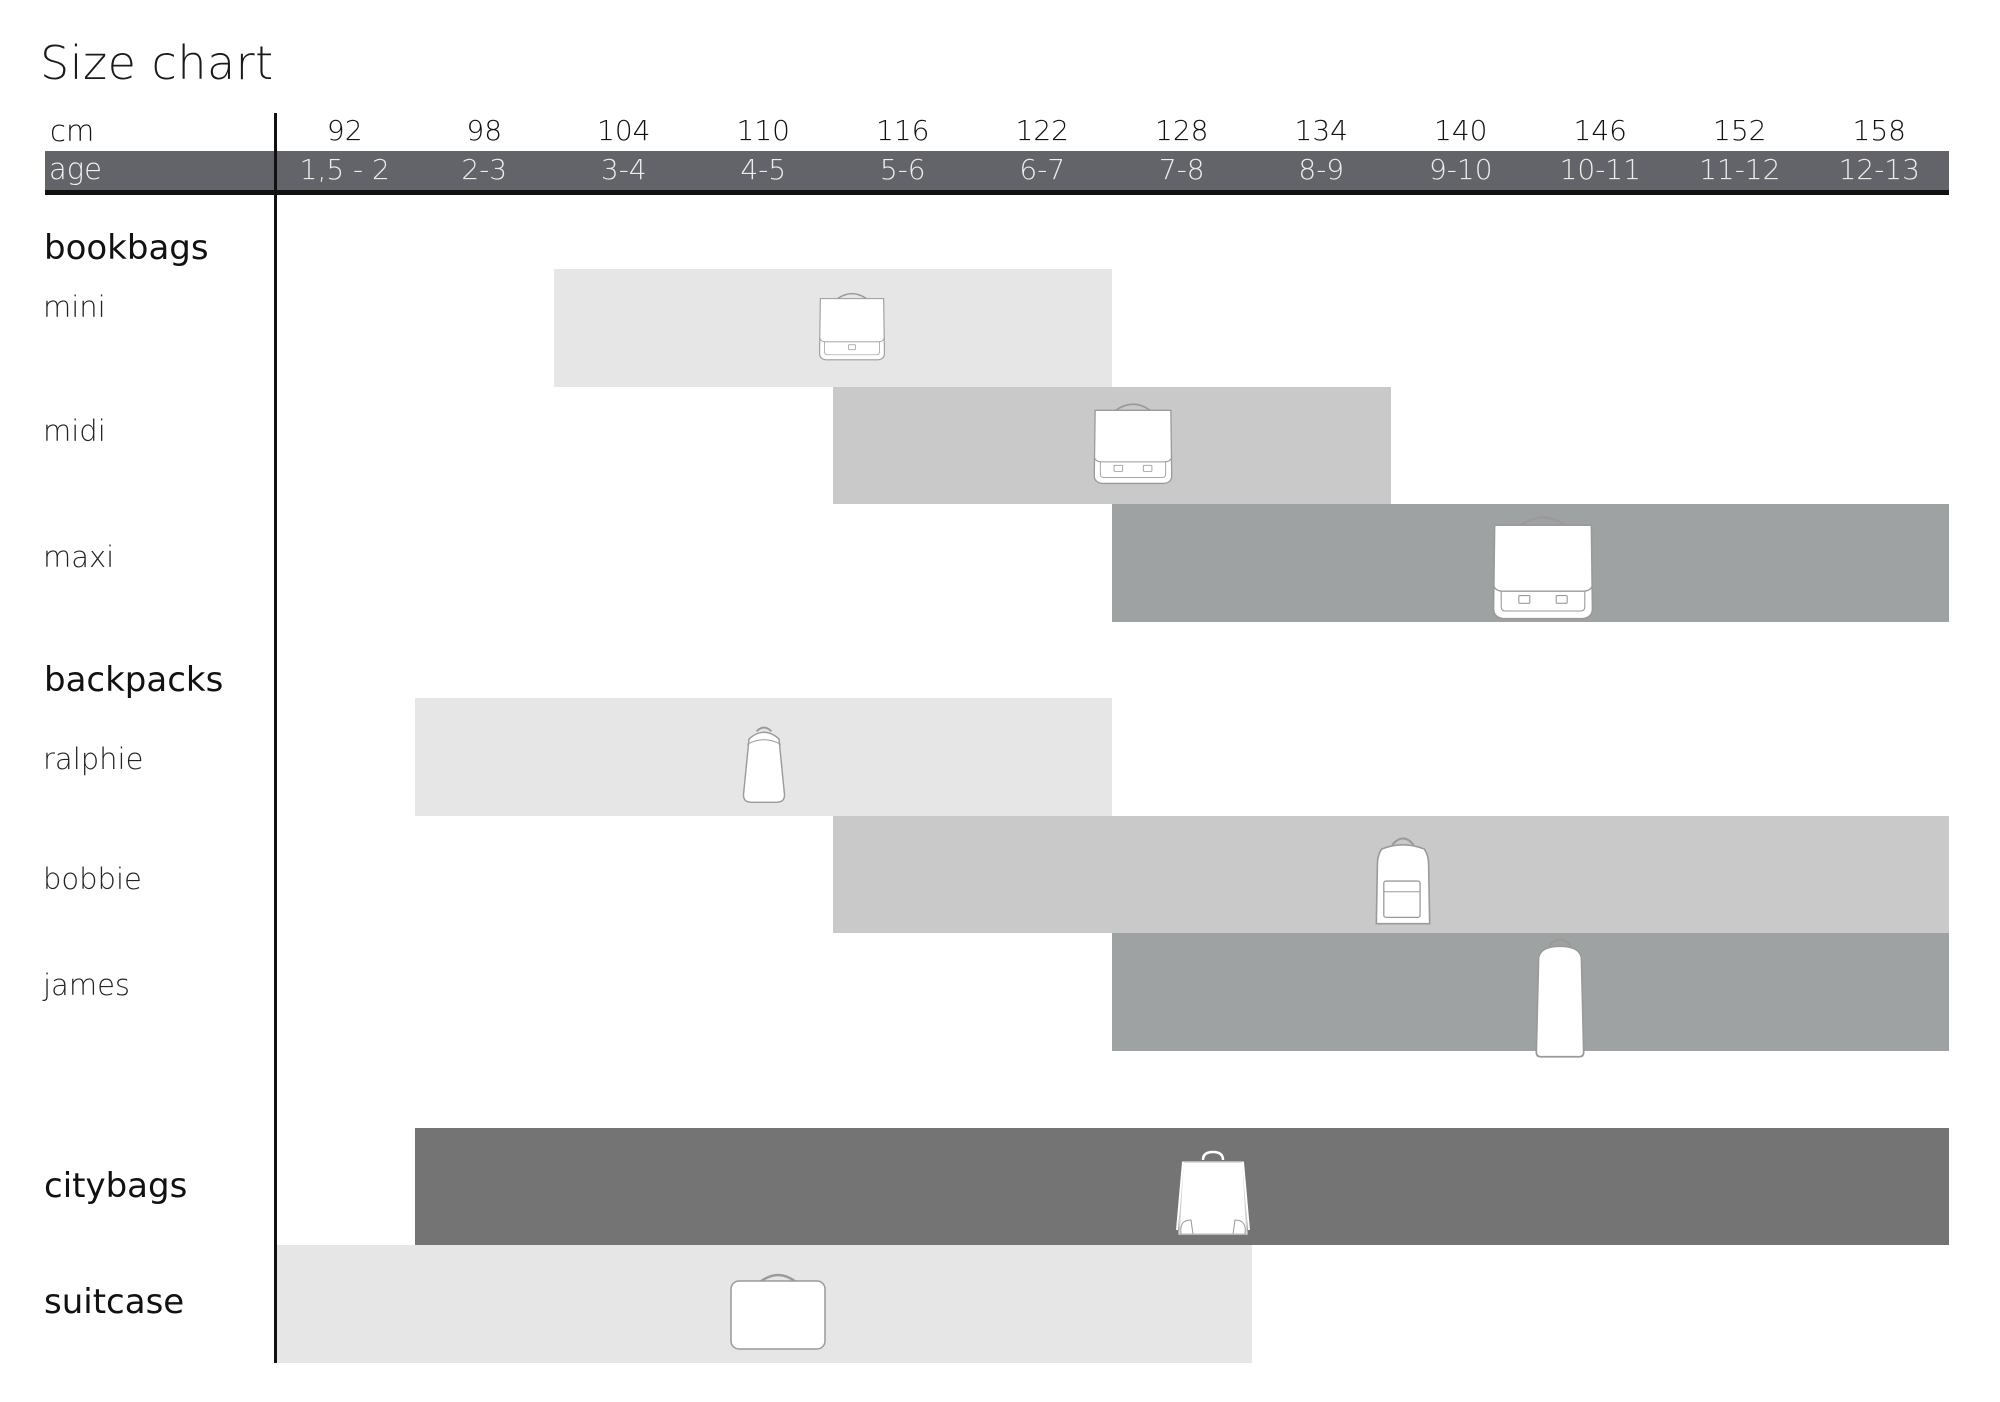  Describe the element at coordinates (763, 169) in the screenshot. I see `age-tick-label: 4-5` at that location.